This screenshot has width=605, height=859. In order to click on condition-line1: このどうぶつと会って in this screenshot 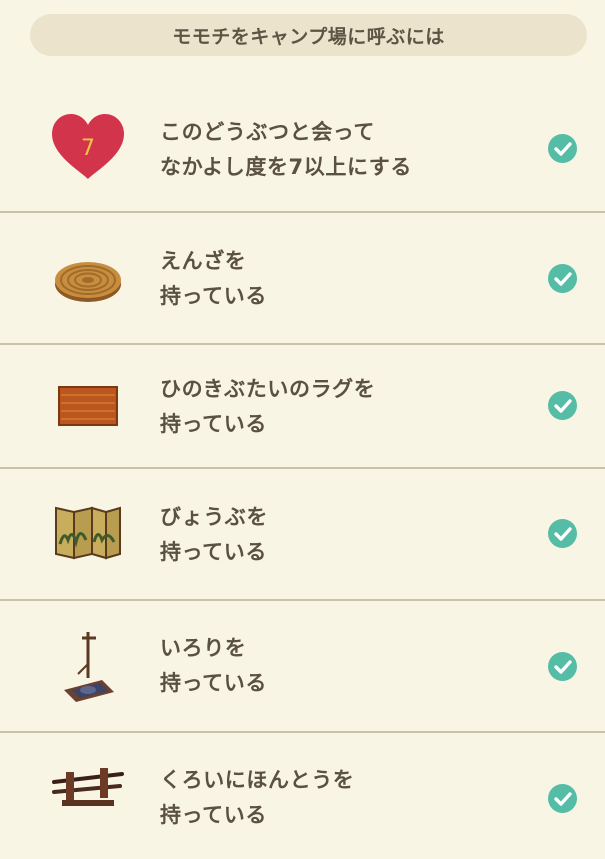, I will do `click(267, 132)`.